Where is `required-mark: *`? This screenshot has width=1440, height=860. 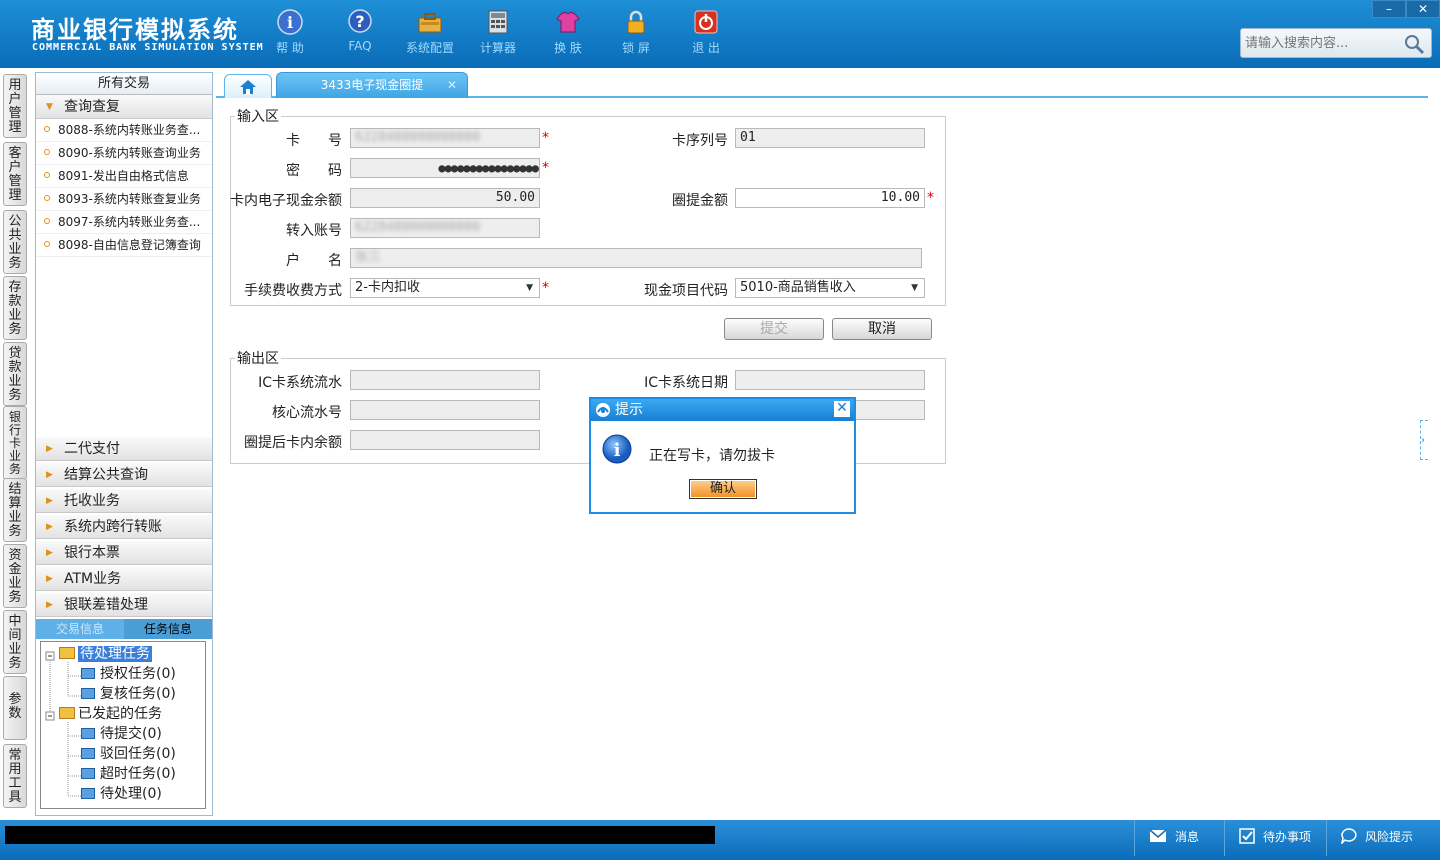 required-mark: * is located at coordinates (930, 198).